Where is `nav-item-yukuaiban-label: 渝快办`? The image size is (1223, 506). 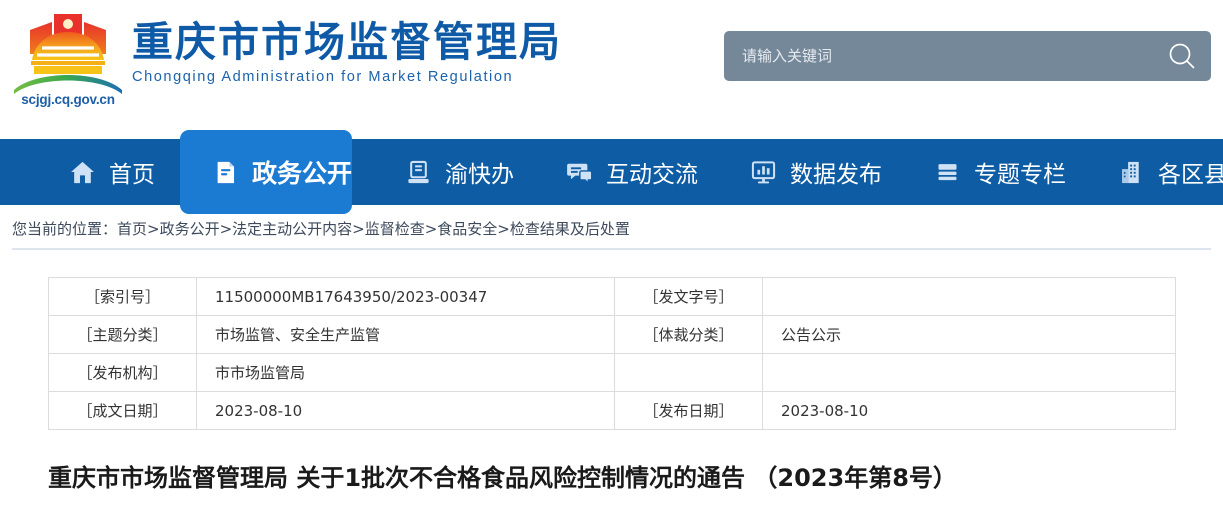
nav-item-yukuaiban-label: 渝快办 is located at coordinates (480, 175).